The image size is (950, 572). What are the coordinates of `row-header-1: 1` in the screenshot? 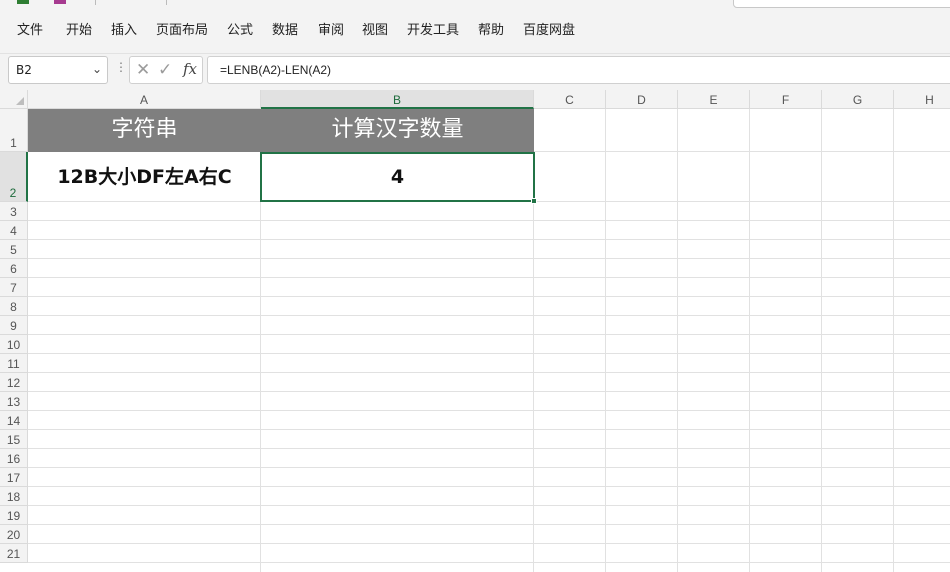 It's located at (14, 130).